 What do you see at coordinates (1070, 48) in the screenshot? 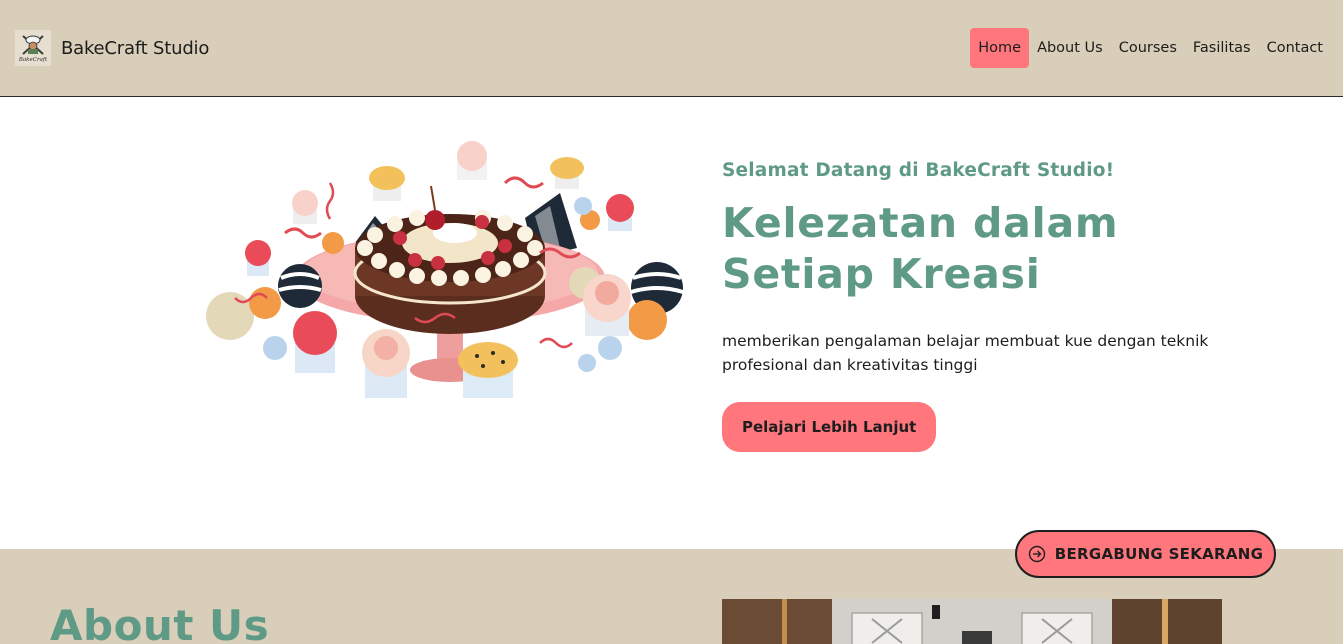
I see `nav-about-us: About Us` at bounding box center [1070, 48].